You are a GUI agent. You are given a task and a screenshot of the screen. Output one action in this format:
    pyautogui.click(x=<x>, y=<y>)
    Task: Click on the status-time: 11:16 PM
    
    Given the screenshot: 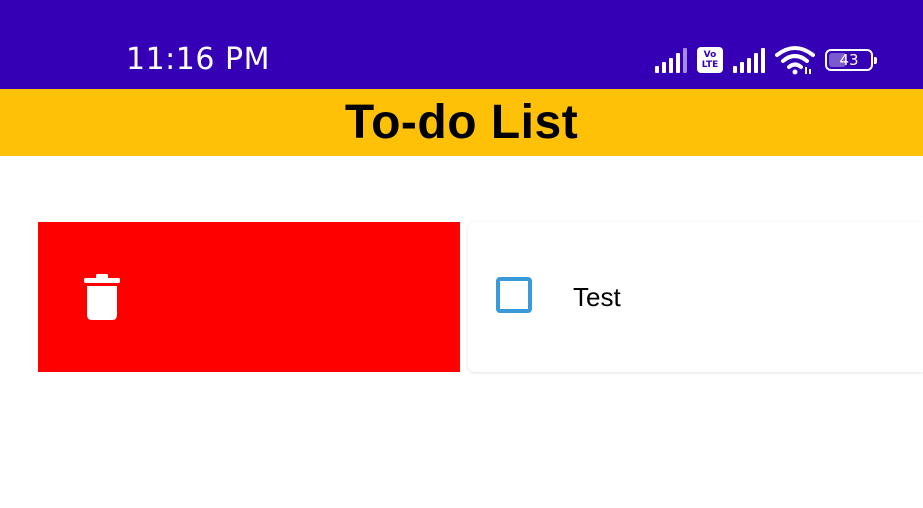 What is the action you would take?
    pyautogui.click(x=198, y=59)
    